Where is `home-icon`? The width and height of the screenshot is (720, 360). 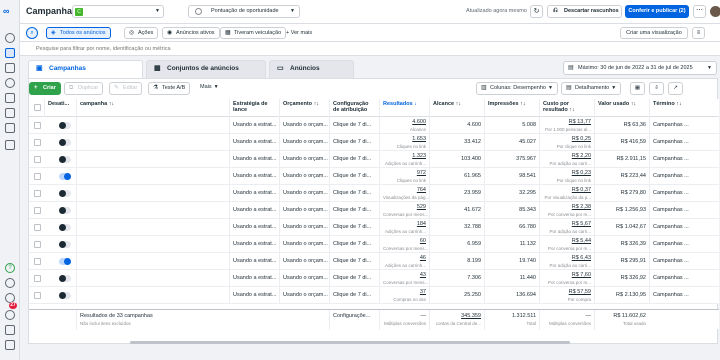
home-icon is located at coordinates (10, 38).